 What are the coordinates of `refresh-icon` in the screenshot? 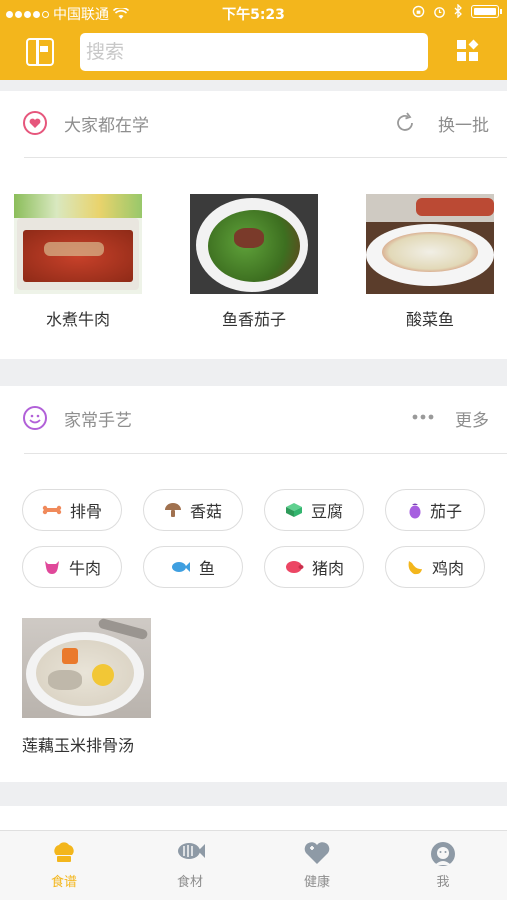 It's located at (405, 123).